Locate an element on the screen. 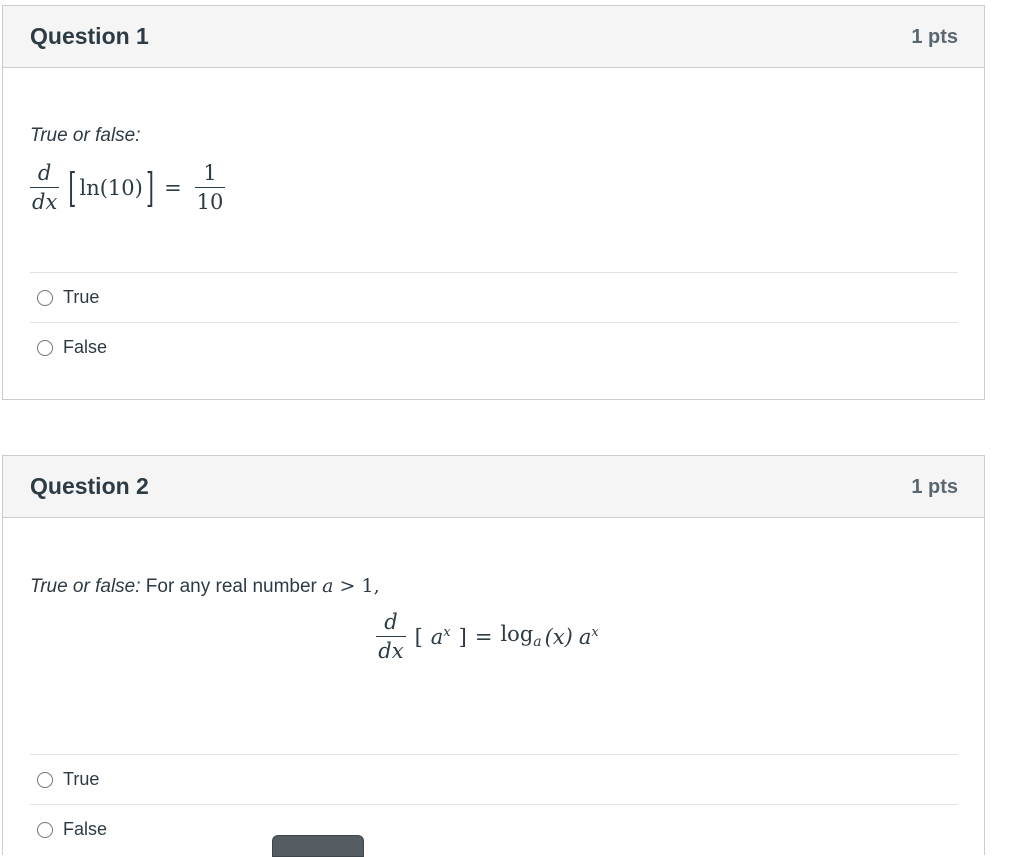 The width and height of the screenshot is (1024, 857). equation-inner: ax is located at coordinates (440, 636).